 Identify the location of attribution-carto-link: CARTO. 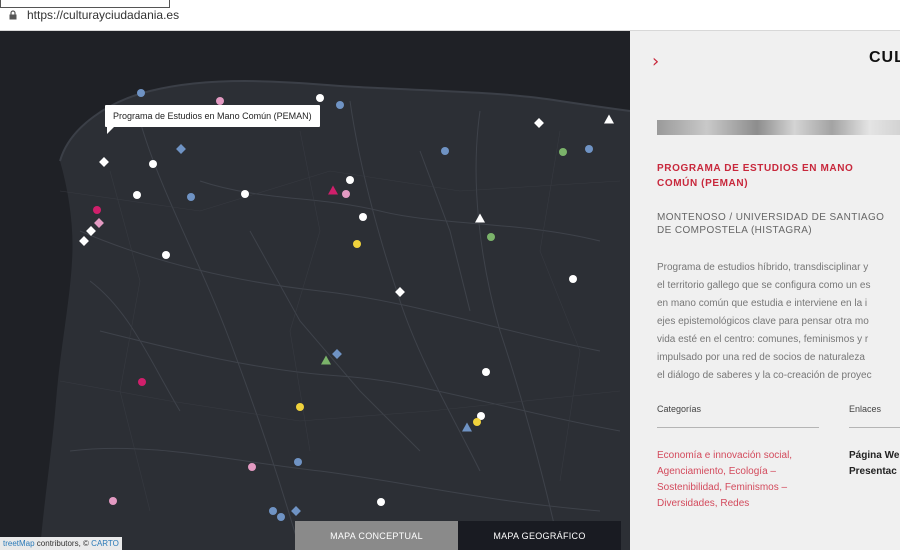
(105, 543).